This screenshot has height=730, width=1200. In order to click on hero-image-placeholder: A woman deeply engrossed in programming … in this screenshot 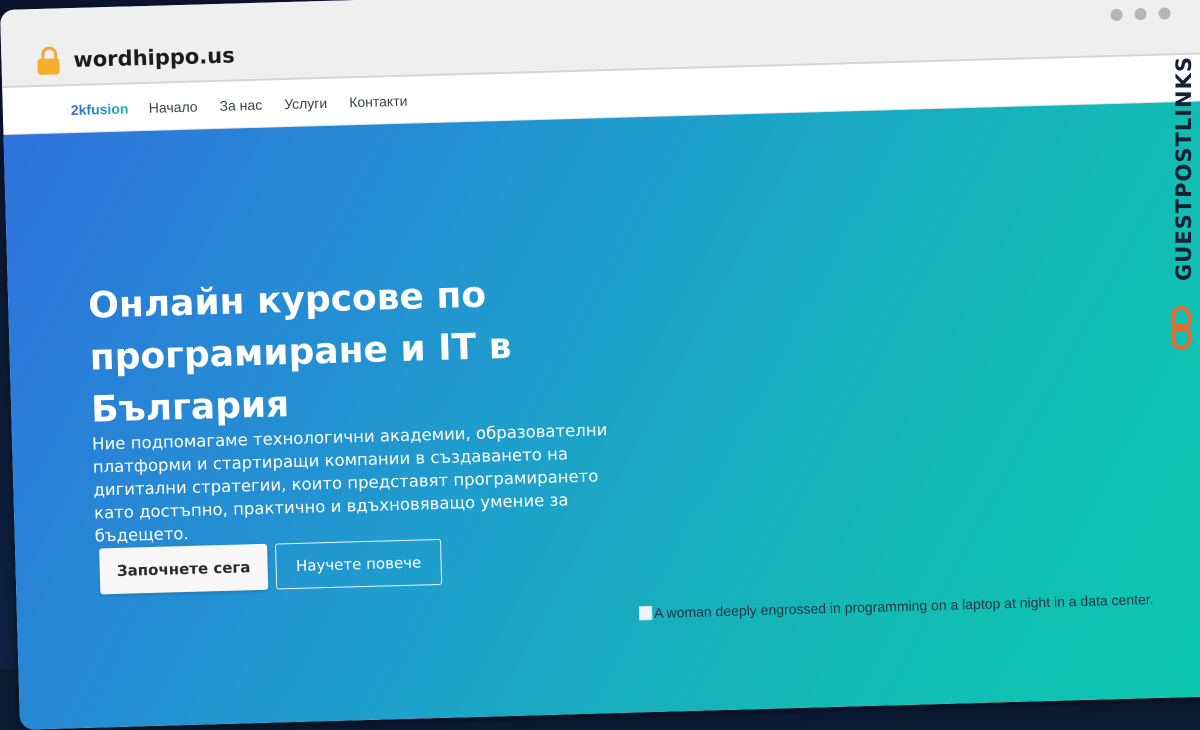, I will do `click(896, 606)`.